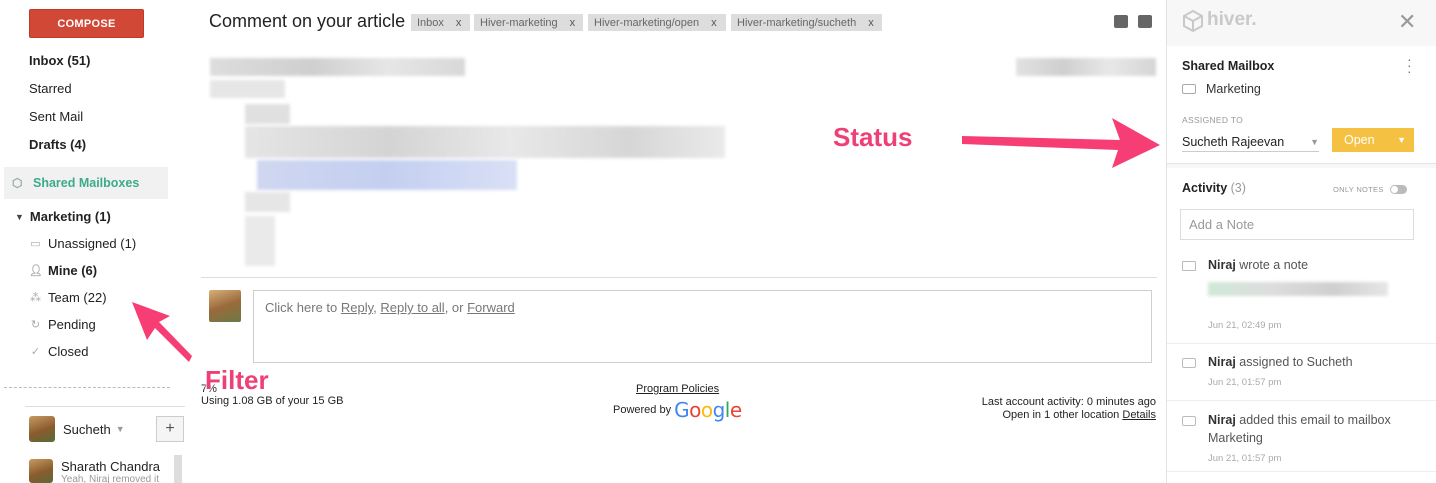 Image resolution: width=1436 pixels, height=483 pixels. What do you see at coordinates (456, 307) in the screenshot?
I see `or-text: , or` at bounding box center [456, 307].